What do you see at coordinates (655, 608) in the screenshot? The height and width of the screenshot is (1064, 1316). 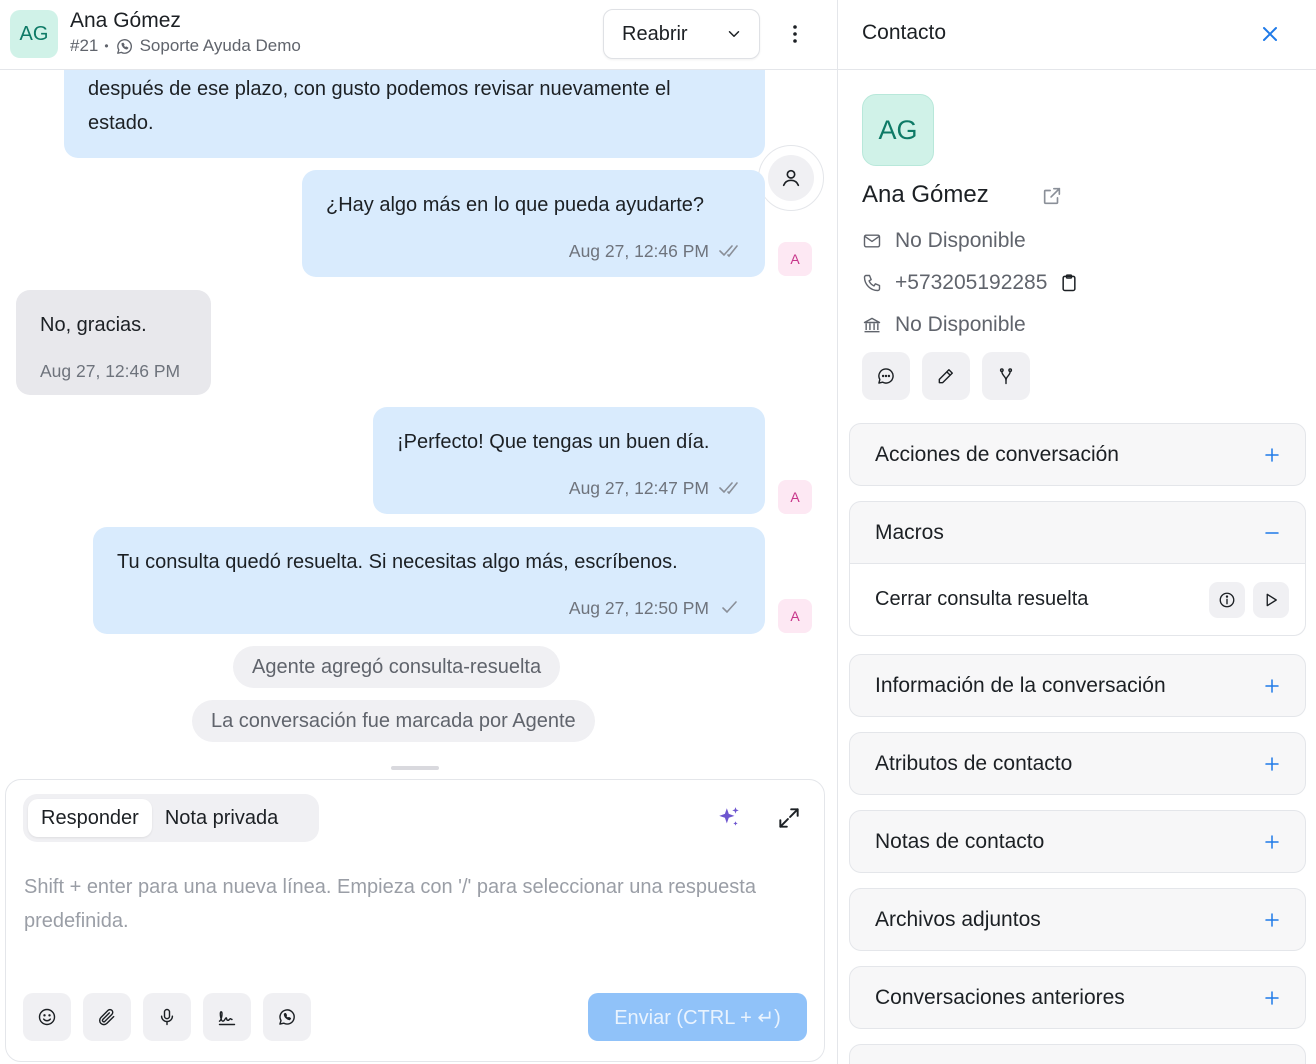 I see `message-meta: Aug 27, 12:50 PM` at bounding box center [655, 608].